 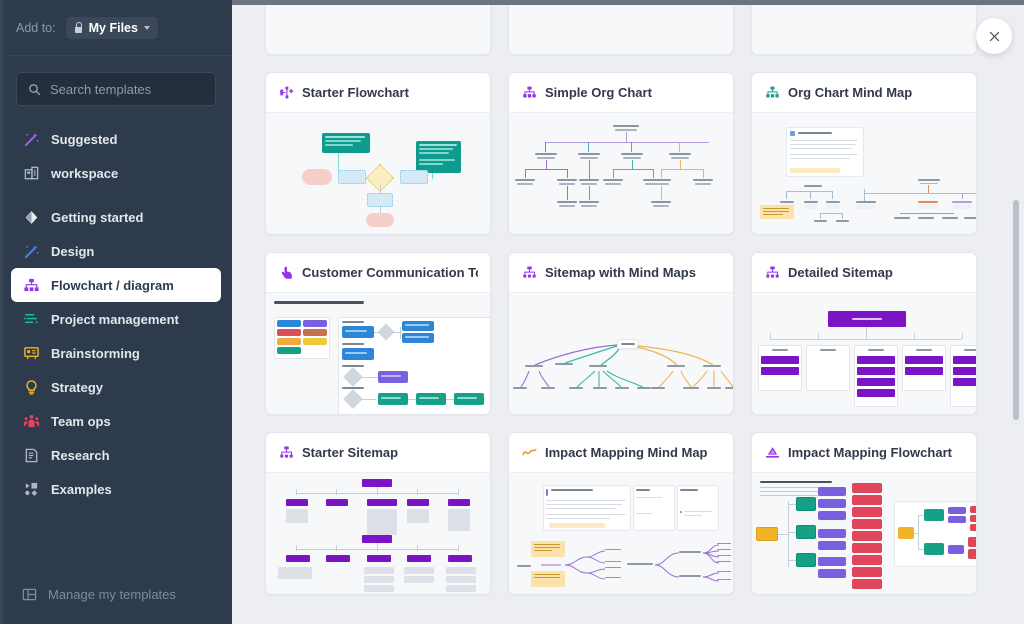 I want to click on sidebar-item-label: Strategy, so click(x=77, y=387).